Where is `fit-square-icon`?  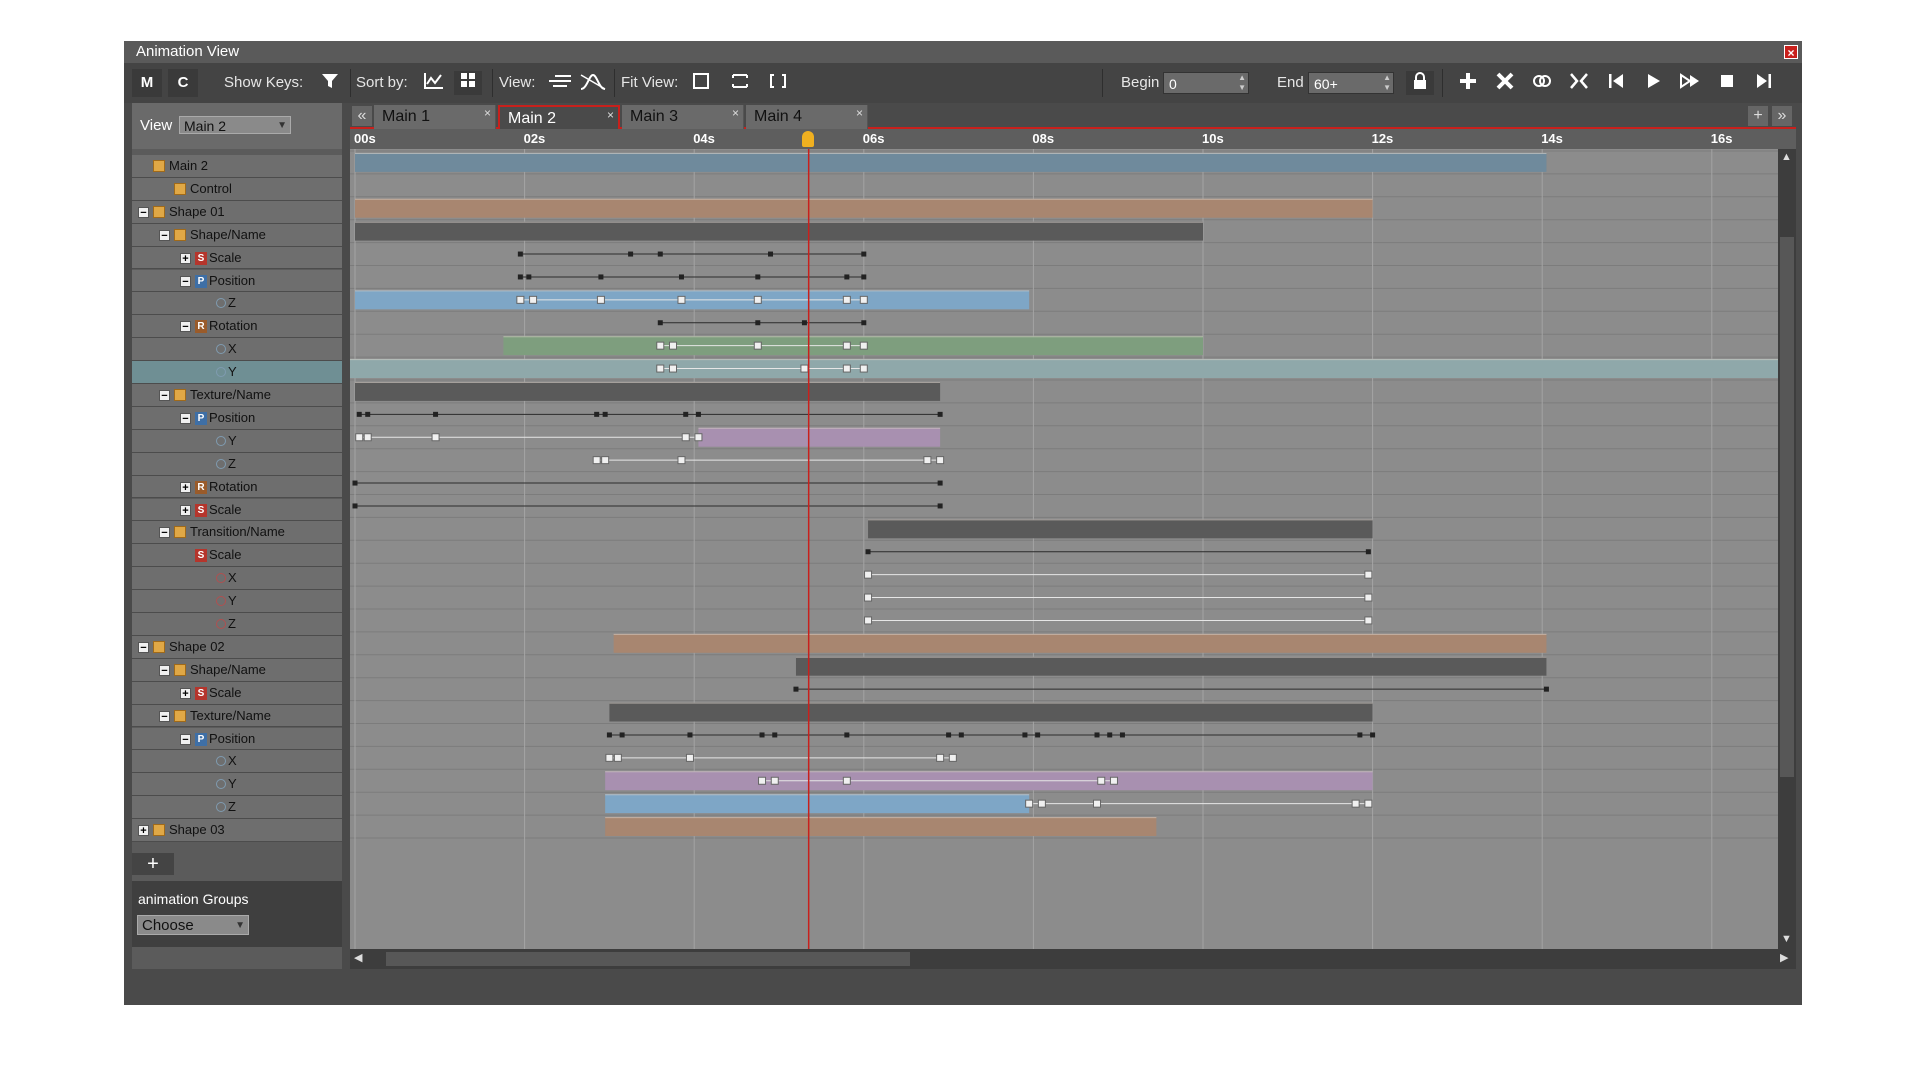
fit-square-icon is located at coordinates (701, 83).